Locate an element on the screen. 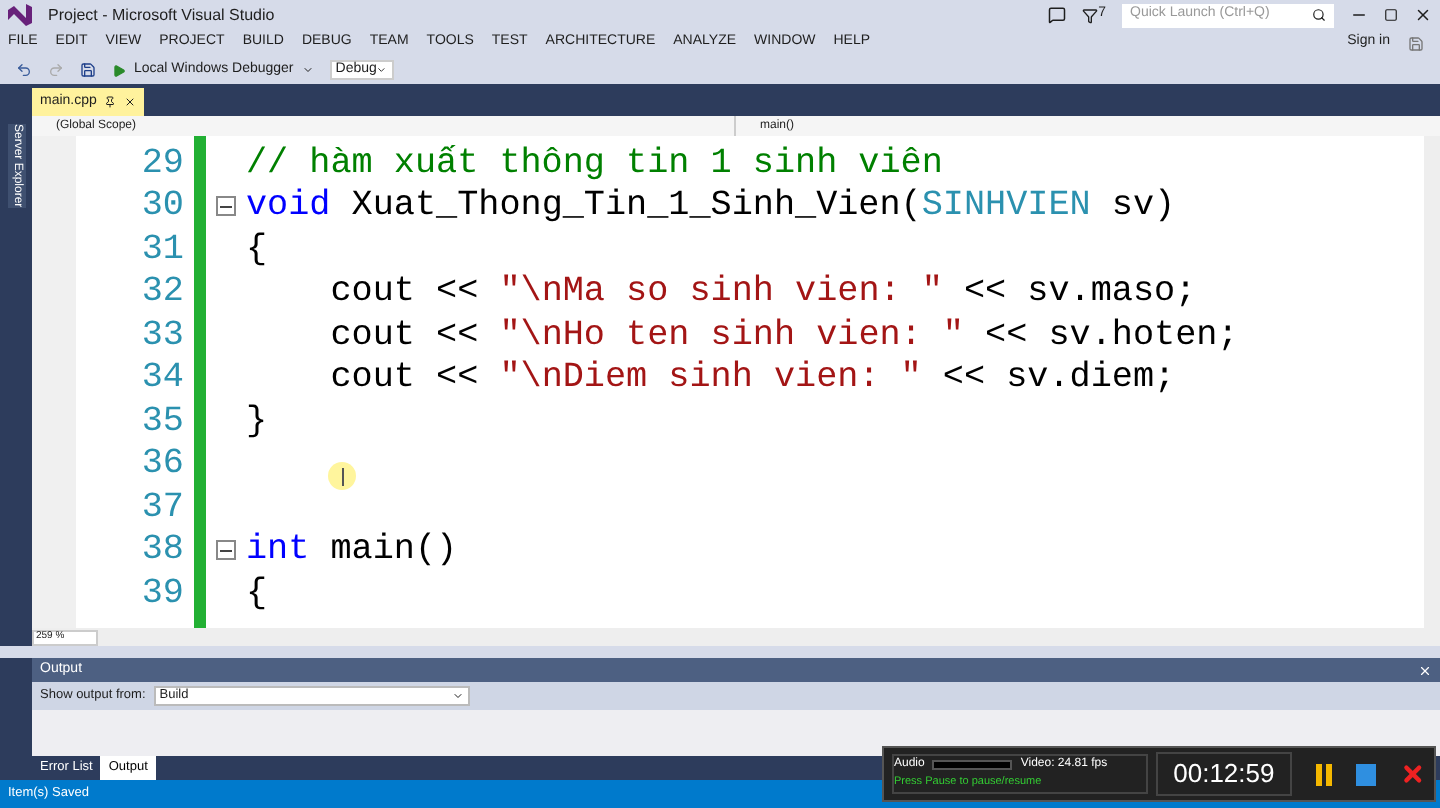  line-number: 34 is located at coordinates (161, 379).